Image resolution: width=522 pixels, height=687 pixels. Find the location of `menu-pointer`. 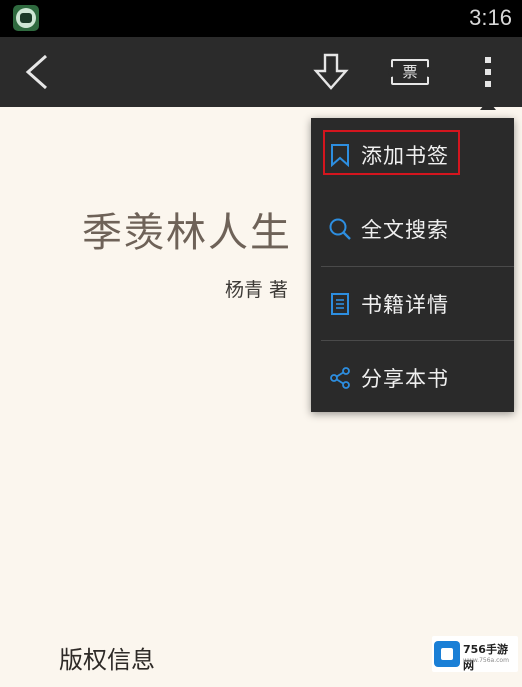

menu-pointer is located at coordinates (488, 105).